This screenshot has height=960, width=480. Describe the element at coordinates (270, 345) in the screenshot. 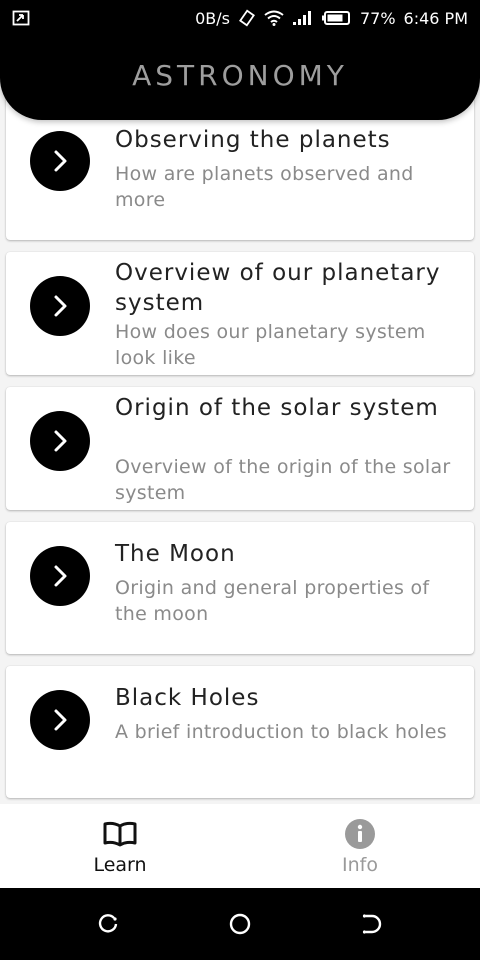

I see `topic-subtitle: How does our planetary system look like` at that location.